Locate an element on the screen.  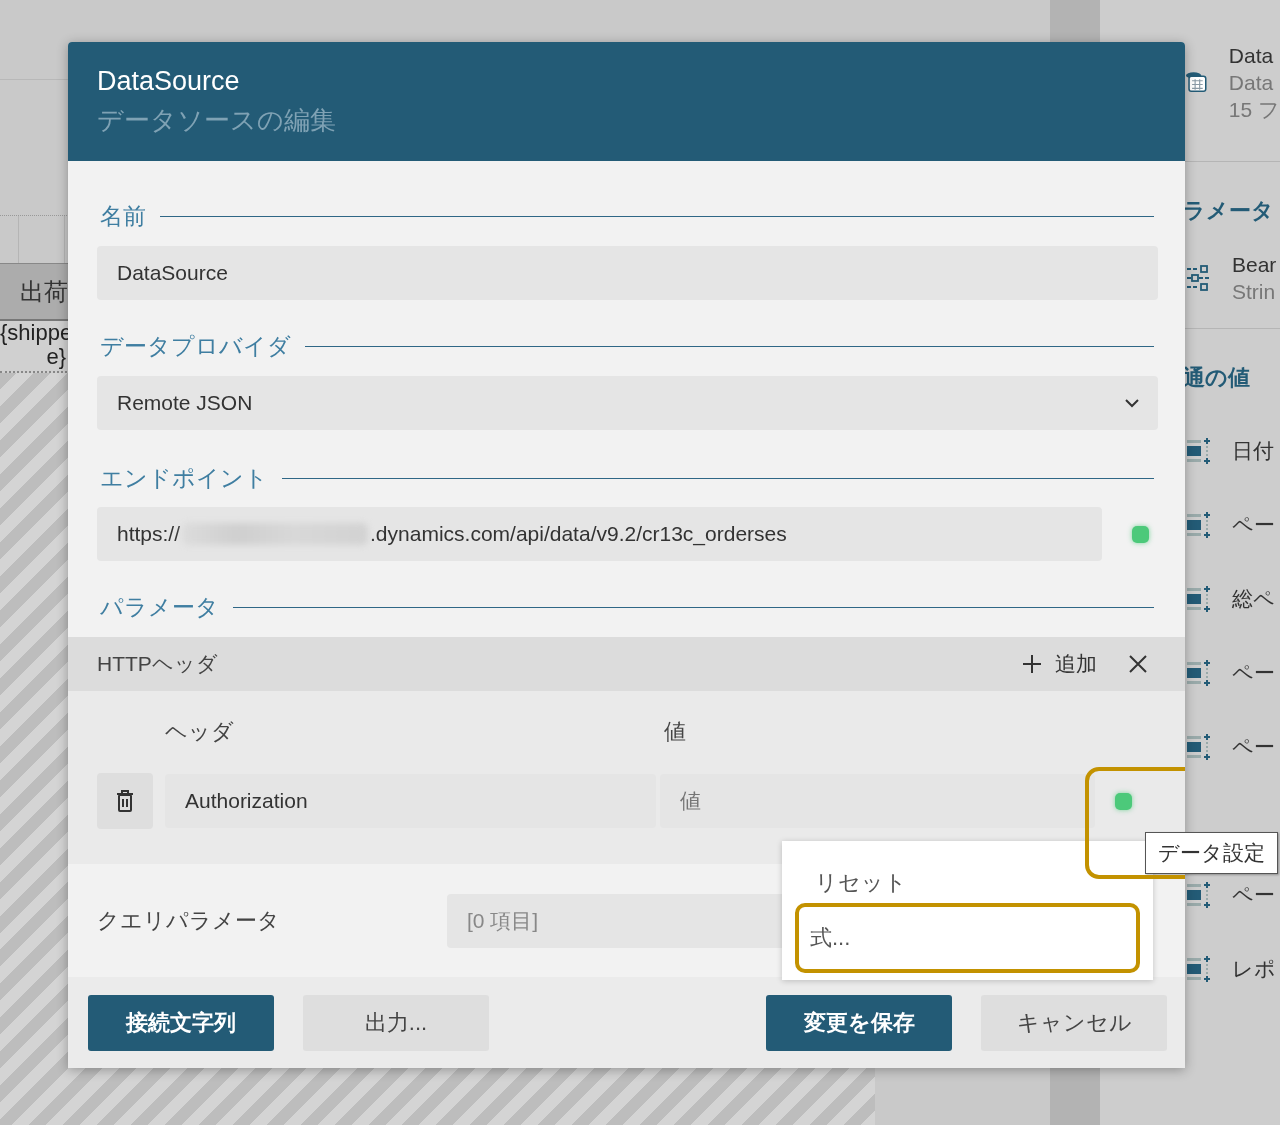
parameter-type: Strin is located at coordinates (1254, 292).